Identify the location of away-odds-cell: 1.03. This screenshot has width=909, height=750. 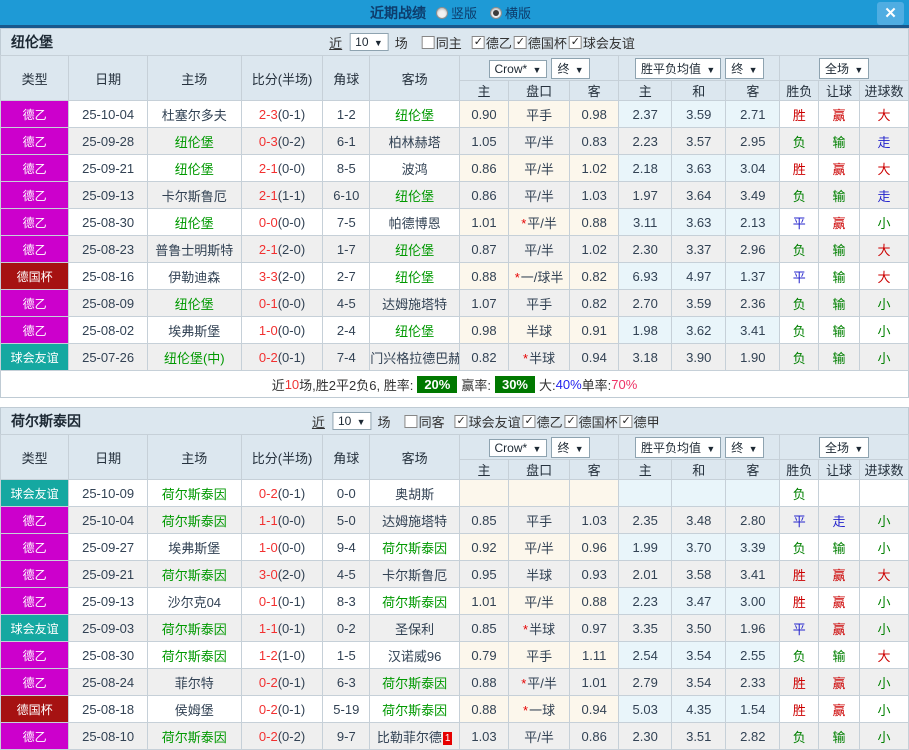
(594, 195).